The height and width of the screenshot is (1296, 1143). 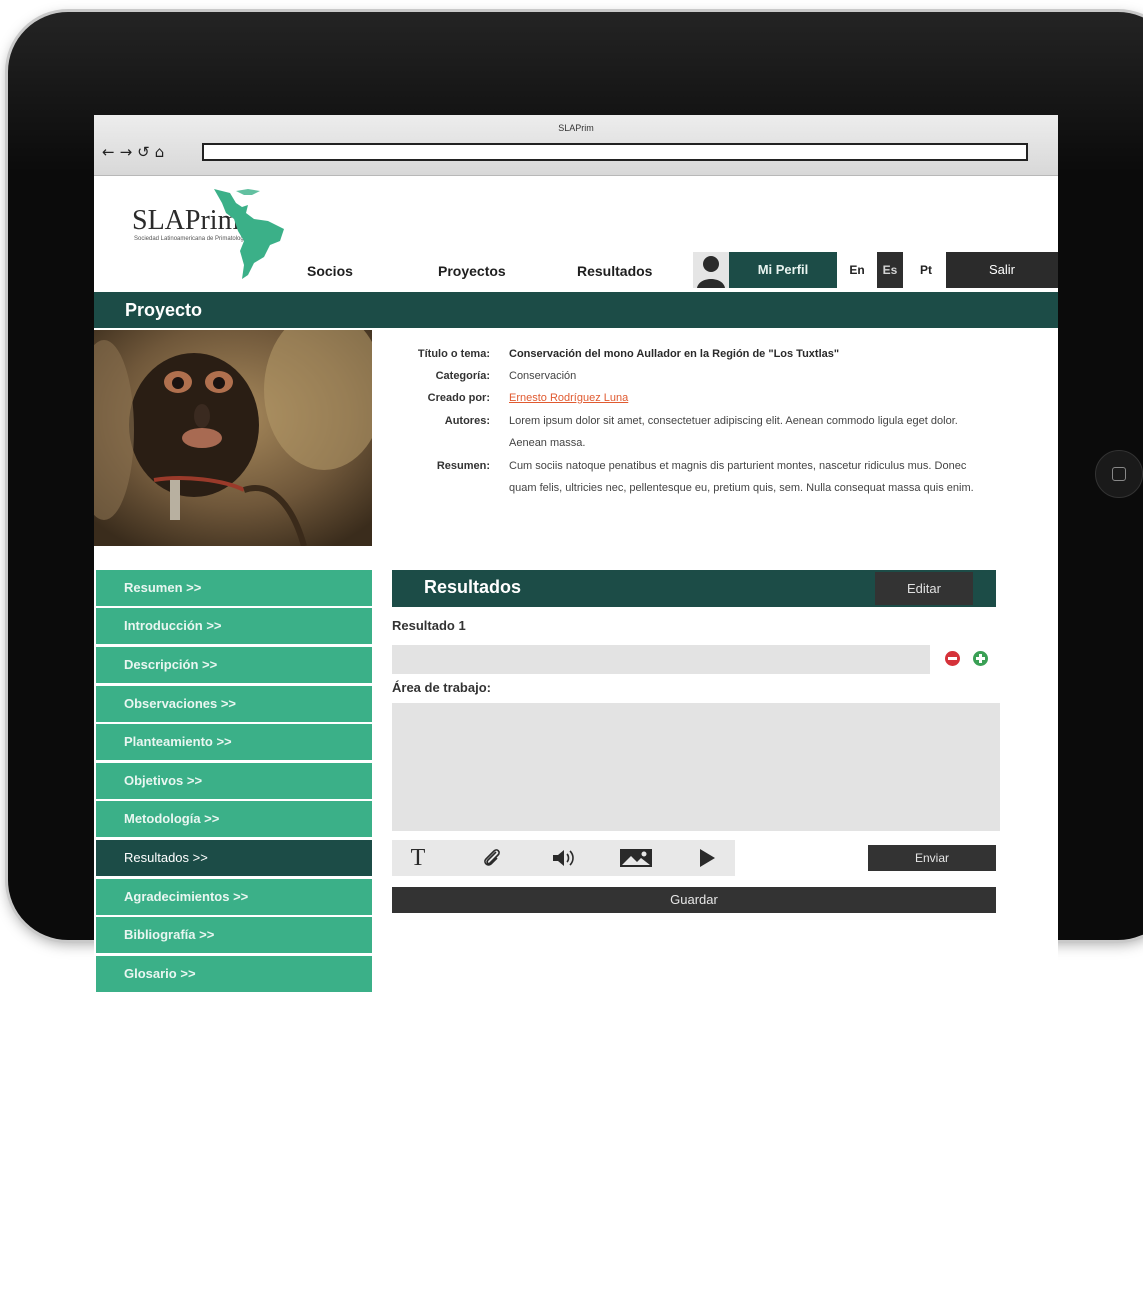 I want to click on image-icon, so click(x=636, y=858).